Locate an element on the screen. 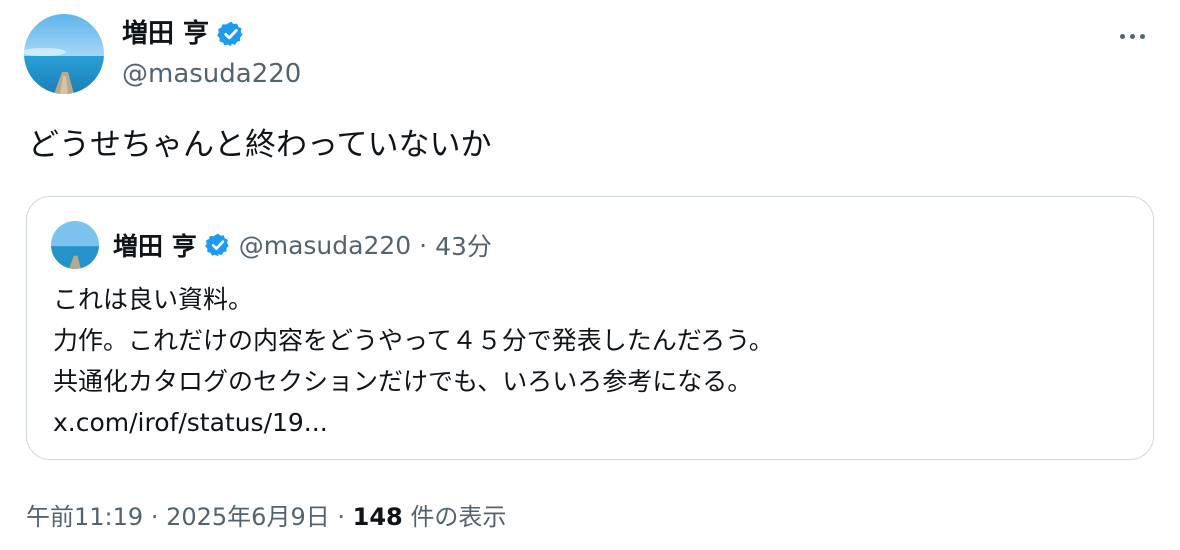 The width and height of the screenshot is (1180, 550). author-handle: @masuda220 is located at coordinates (211, 74).